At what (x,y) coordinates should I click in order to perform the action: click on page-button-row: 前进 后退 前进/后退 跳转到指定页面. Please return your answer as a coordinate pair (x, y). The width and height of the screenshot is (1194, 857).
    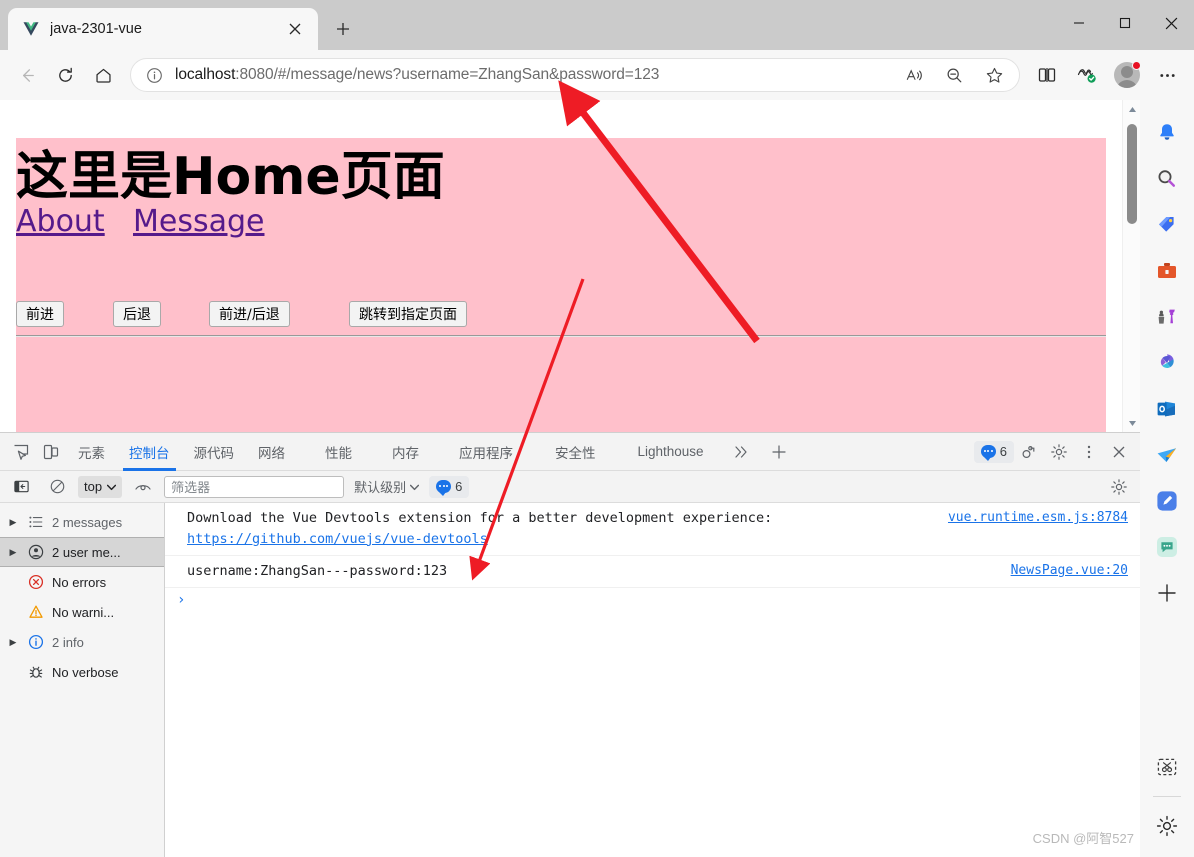
    Looking at the image, I should click on (561, 314).